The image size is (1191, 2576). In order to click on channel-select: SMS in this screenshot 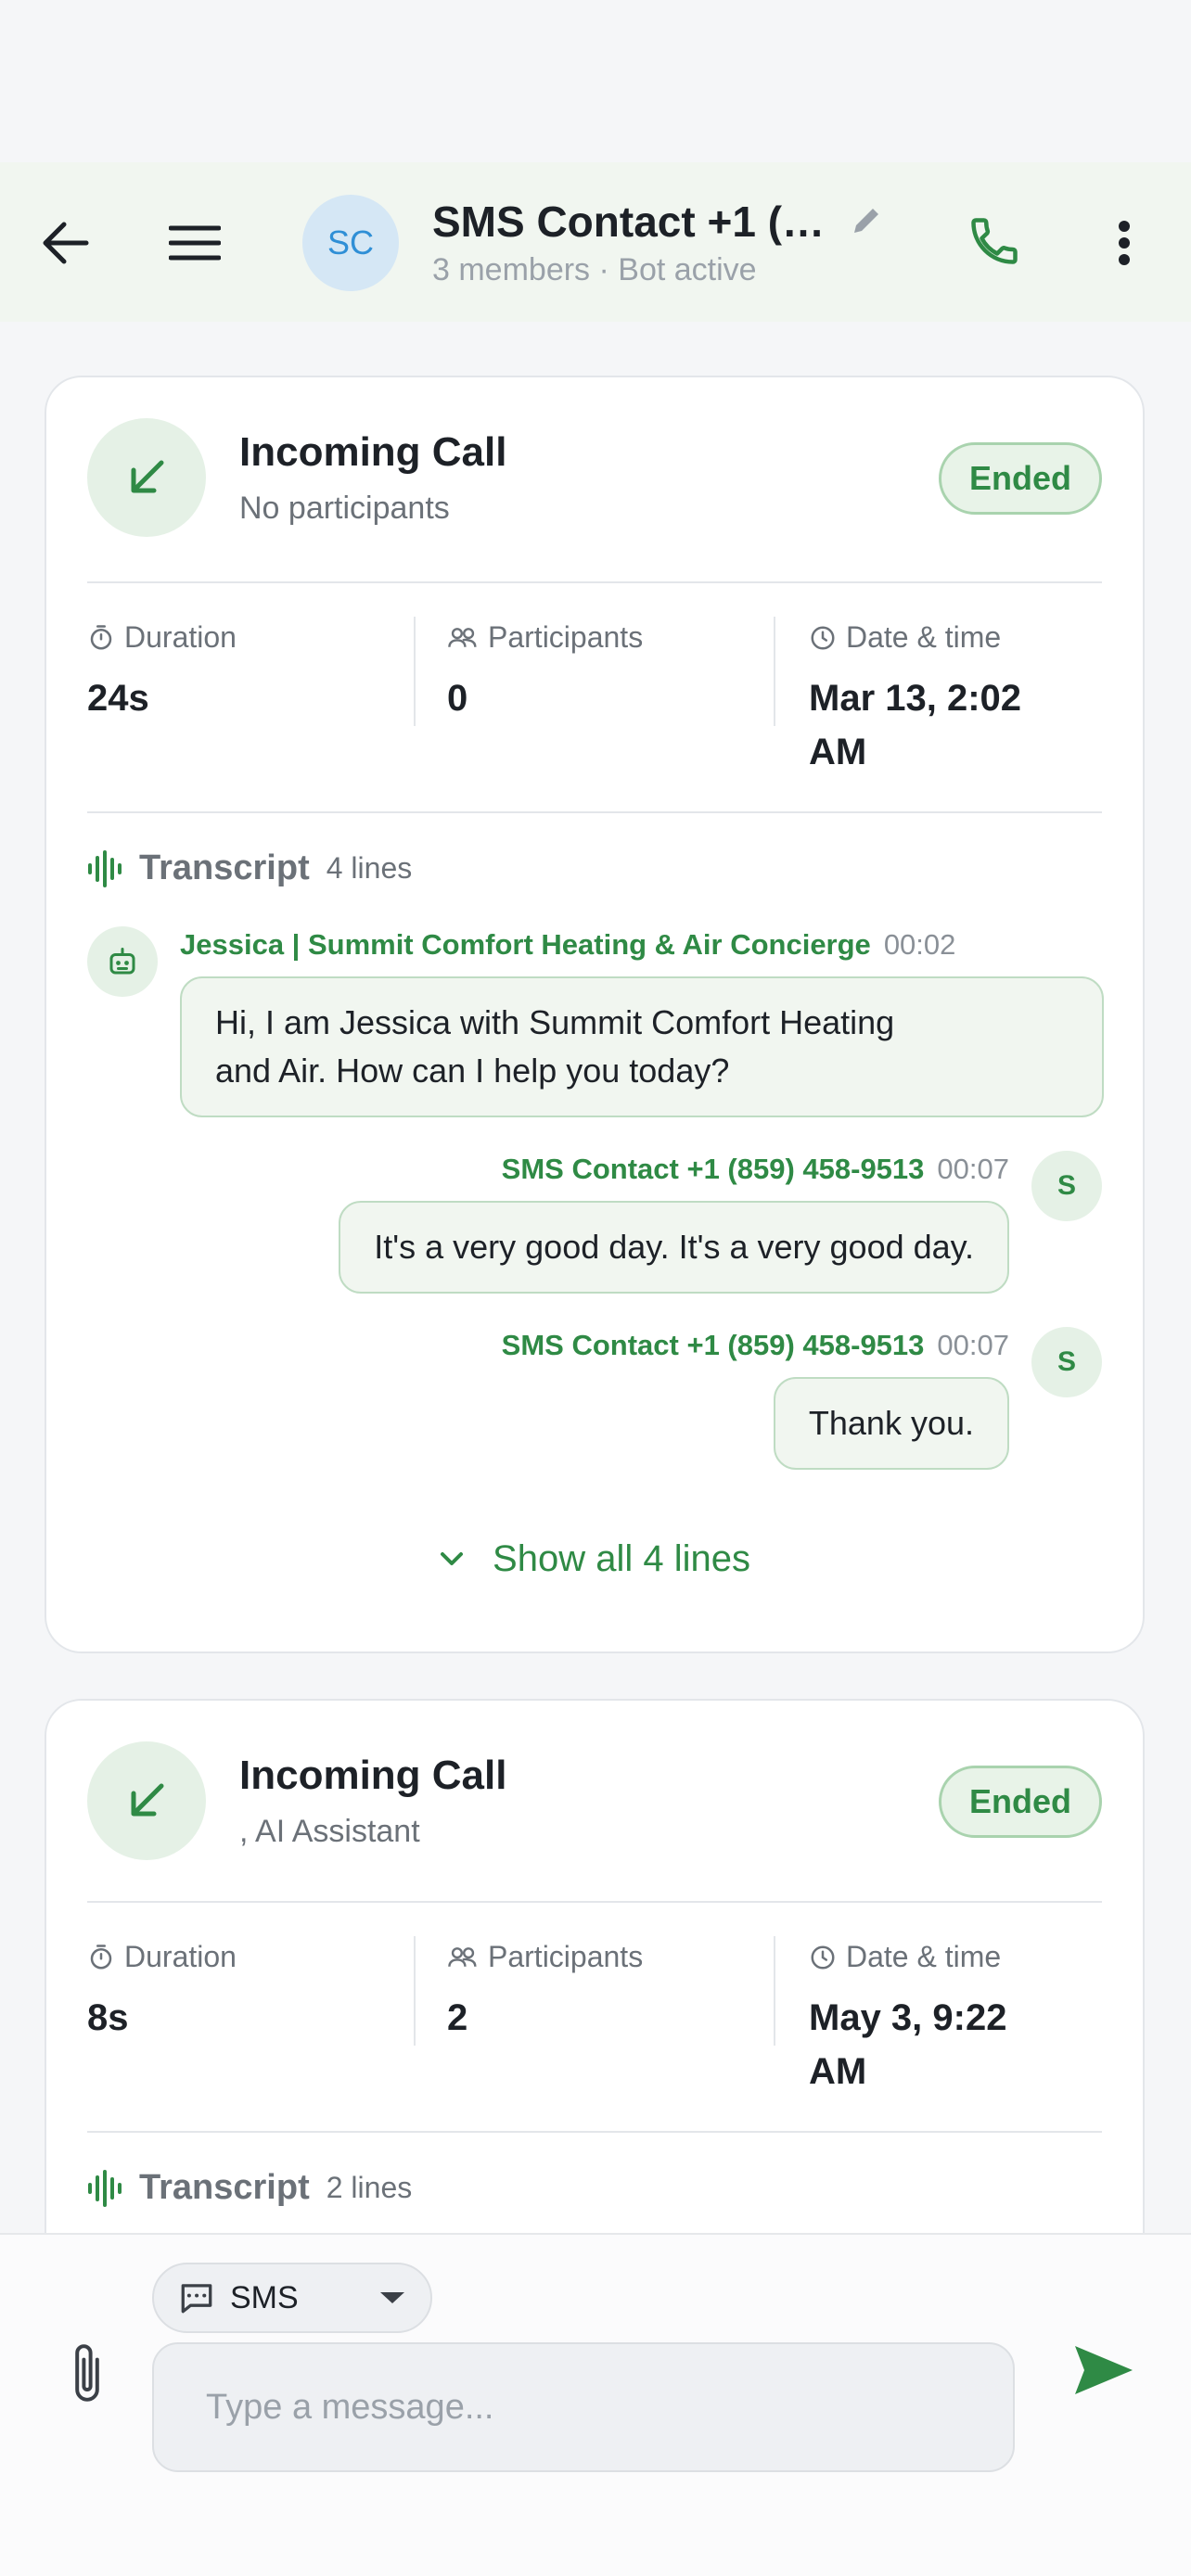, I will do `click(292, 2298)`.